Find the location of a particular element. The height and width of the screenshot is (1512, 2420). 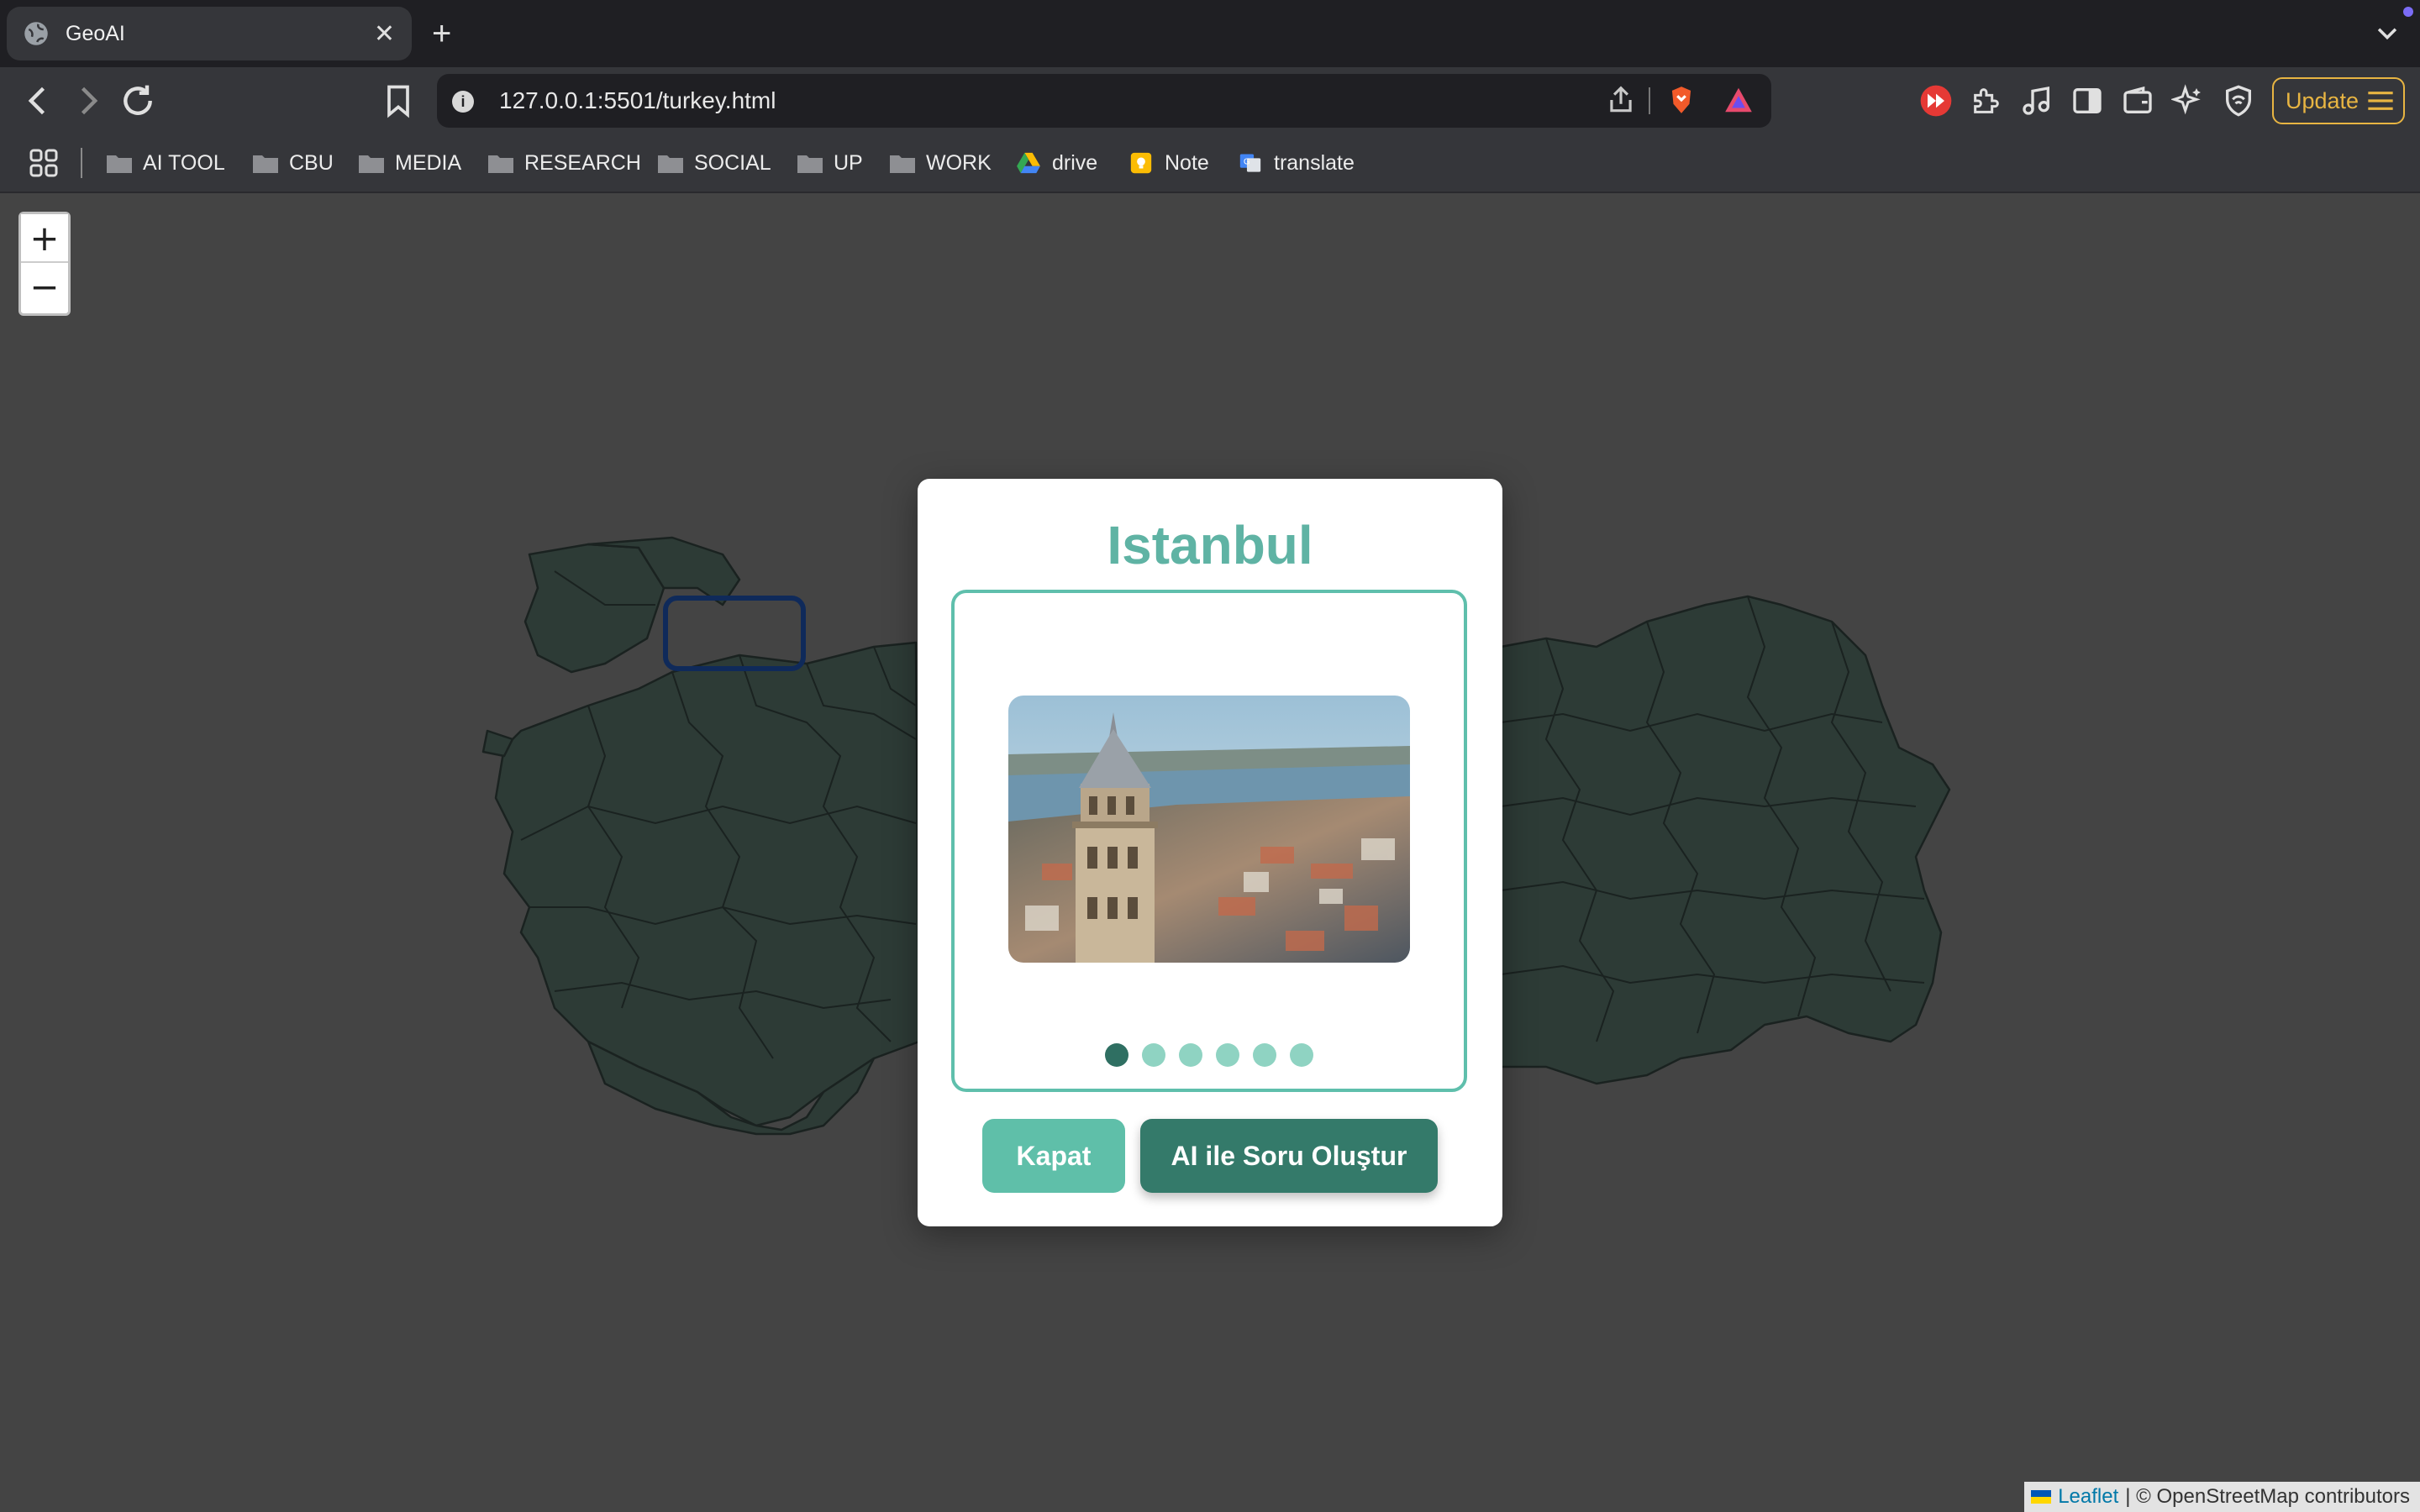

osm-attribution-text: | © OpenStreetMap contributors is located at coordinates (2268, 1496).